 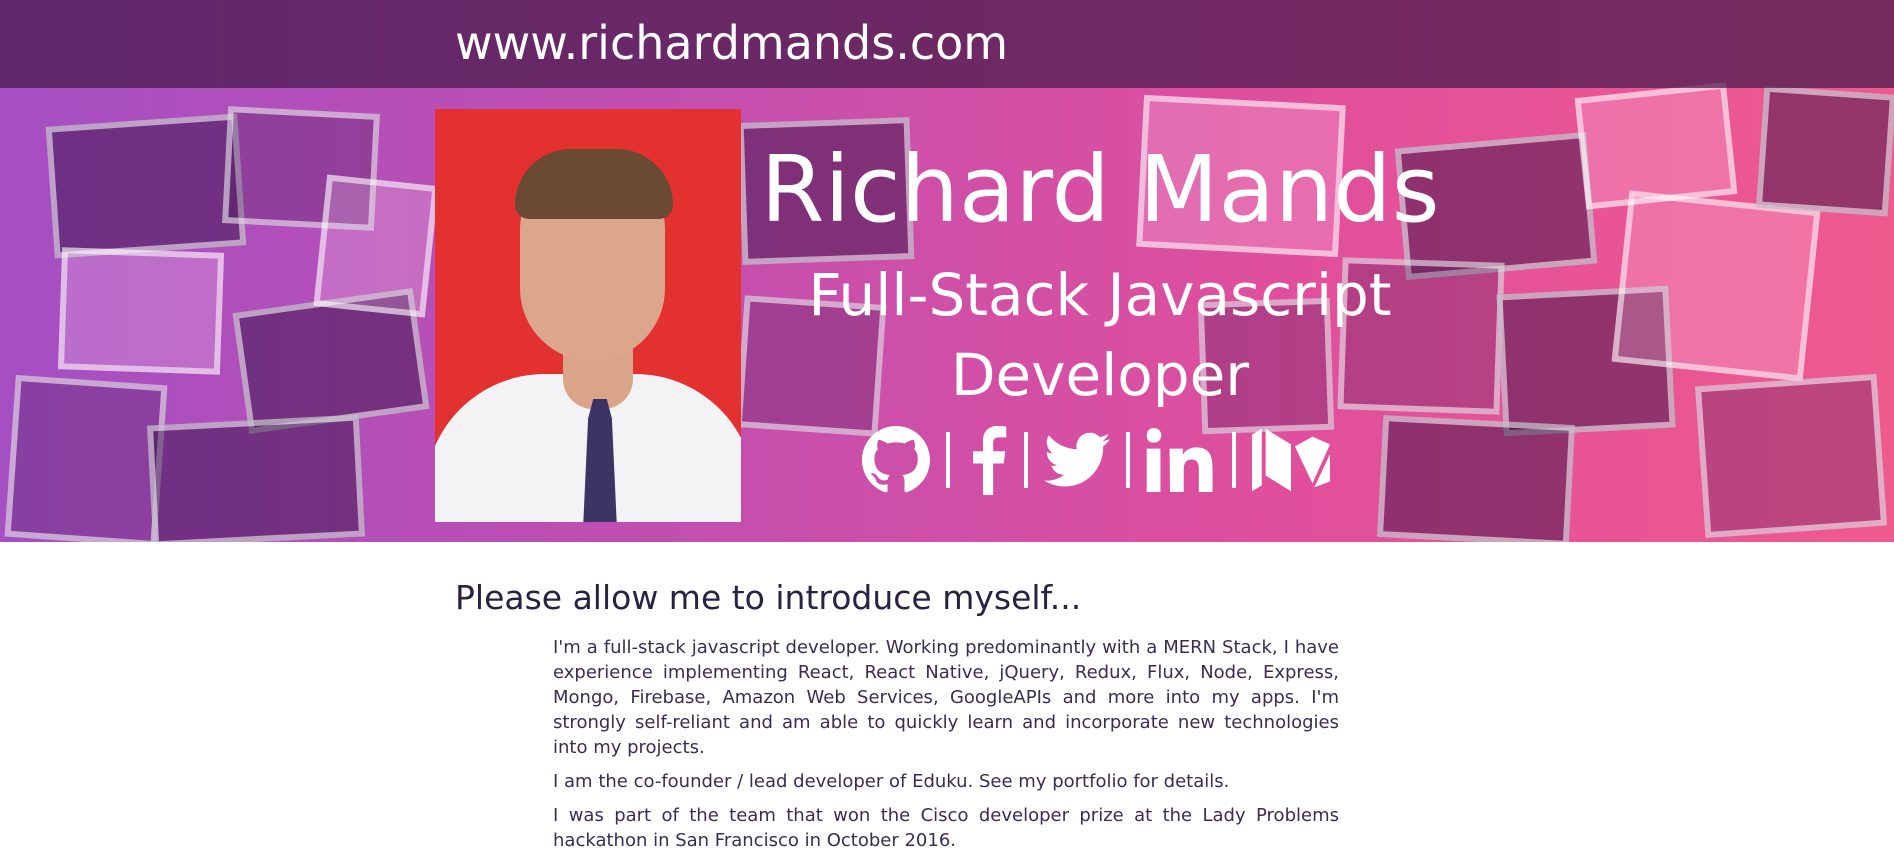 What do you see at coordinates (1291, 460) in the screenshot?
I see `medium-icon` at bounding box center [1291, 460].